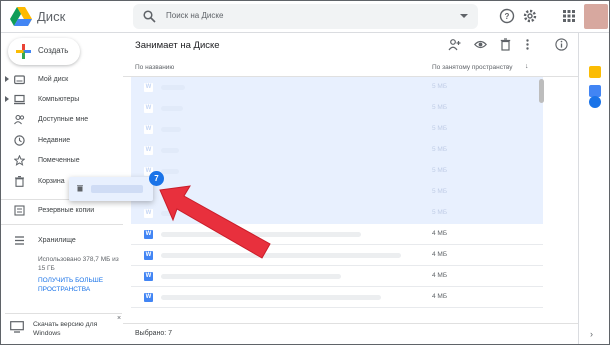 The height and width of the screenshot is (345, 610). Describe the element at coordinates (19, 99) in the screenshot. I see `computer-icon` at that location.